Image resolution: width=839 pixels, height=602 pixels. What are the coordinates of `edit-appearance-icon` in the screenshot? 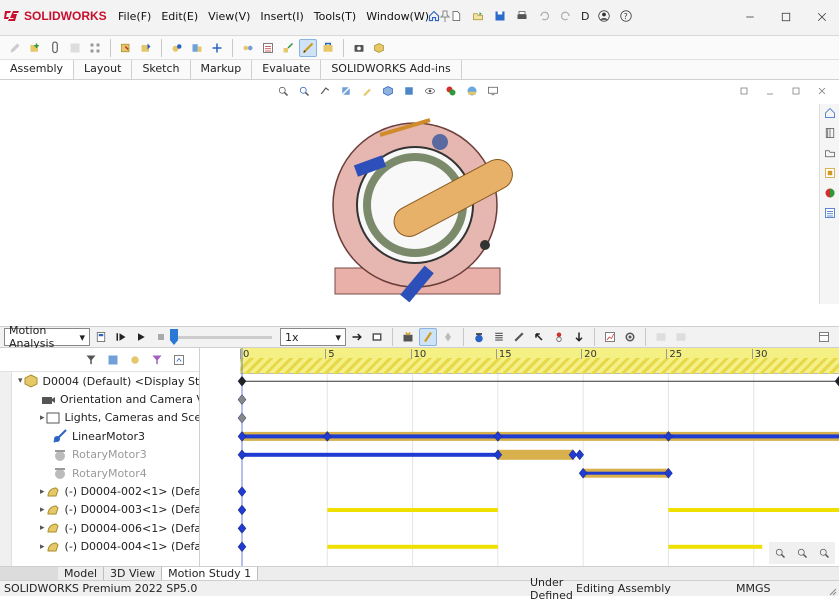 It's located at (451, 91).